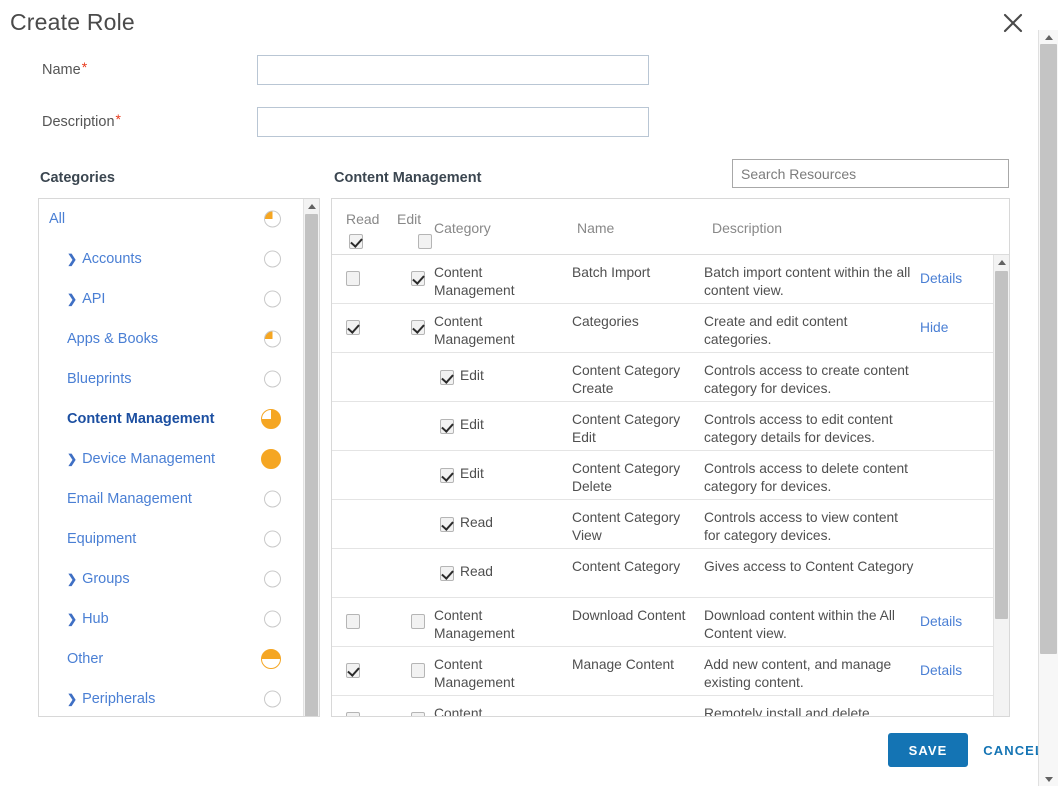 The image size is (1058, 786). Describe the element at coordinates (171, 379) in the screenshot. I see `category-item-blueprints: Blueprints` at that location.